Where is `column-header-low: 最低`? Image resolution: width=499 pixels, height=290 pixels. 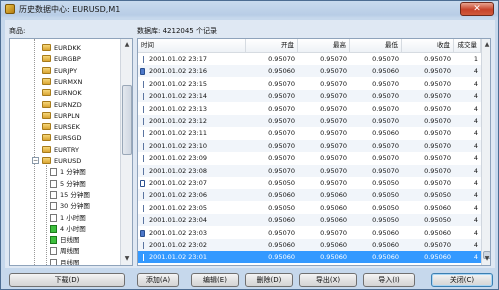 column-header-low: 最低 is located at coordinates (376, 45).